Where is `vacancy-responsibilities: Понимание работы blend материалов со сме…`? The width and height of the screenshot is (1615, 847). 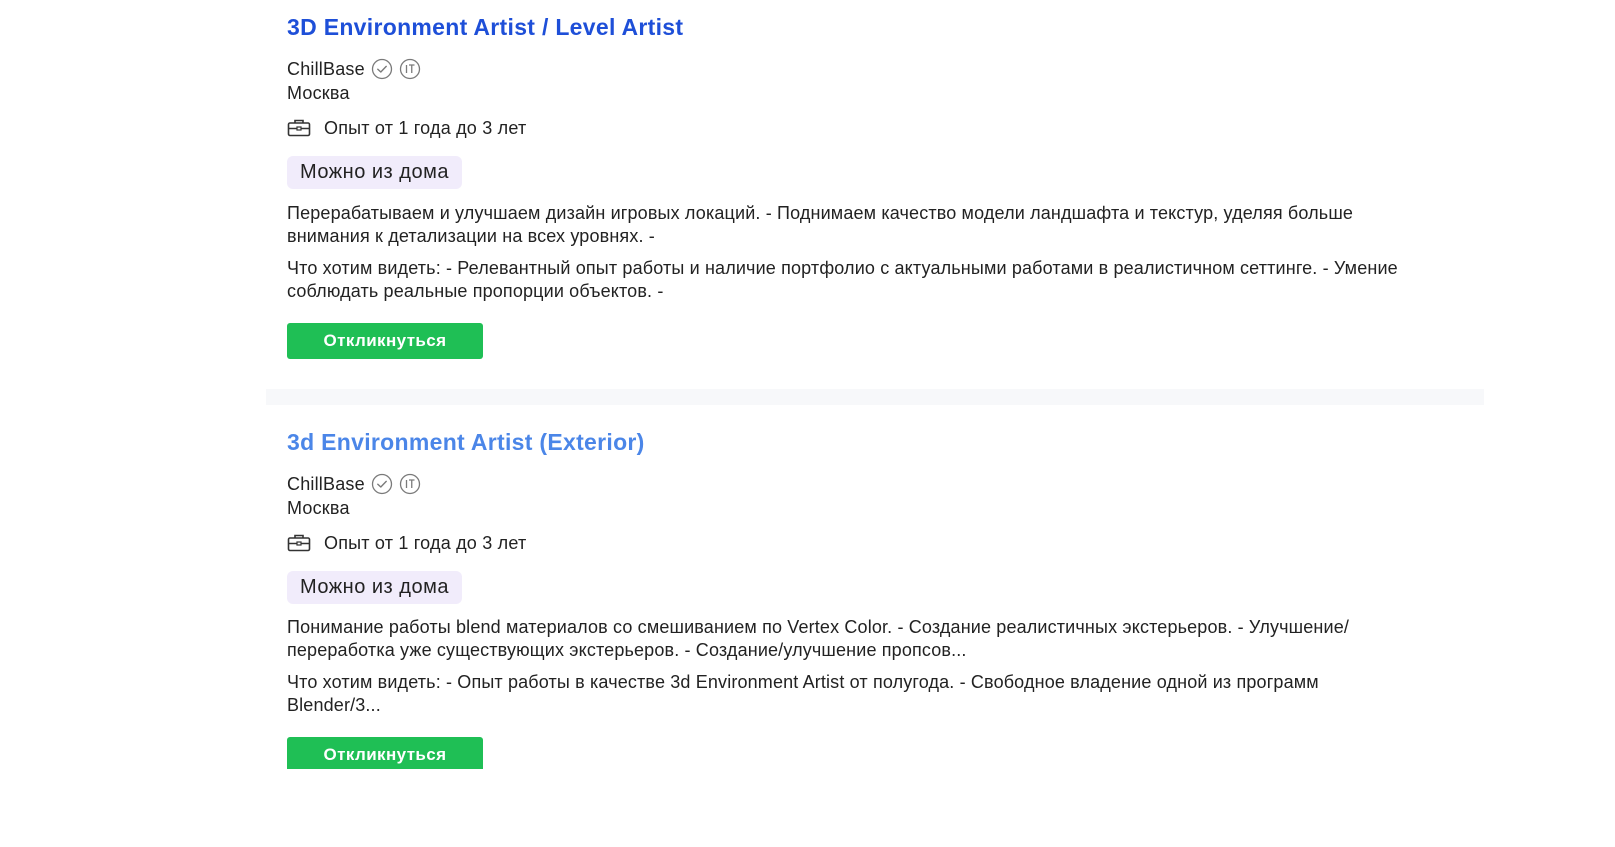
vacancy-responsibilities: Понимание работы blend материалов со сме… is located at coordinates (818, 638).